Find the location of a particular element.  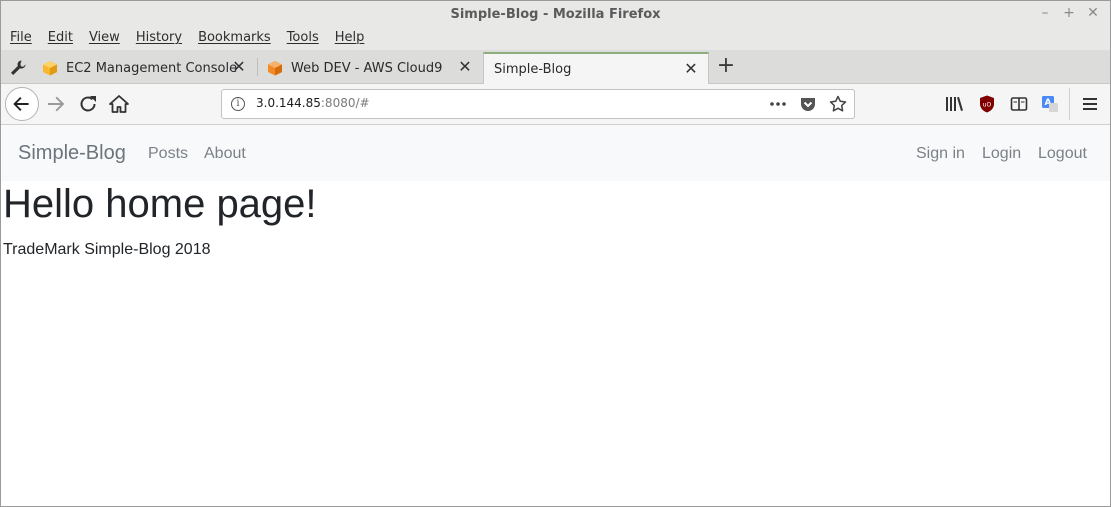

forward-button is located at coordinates (56, 104).